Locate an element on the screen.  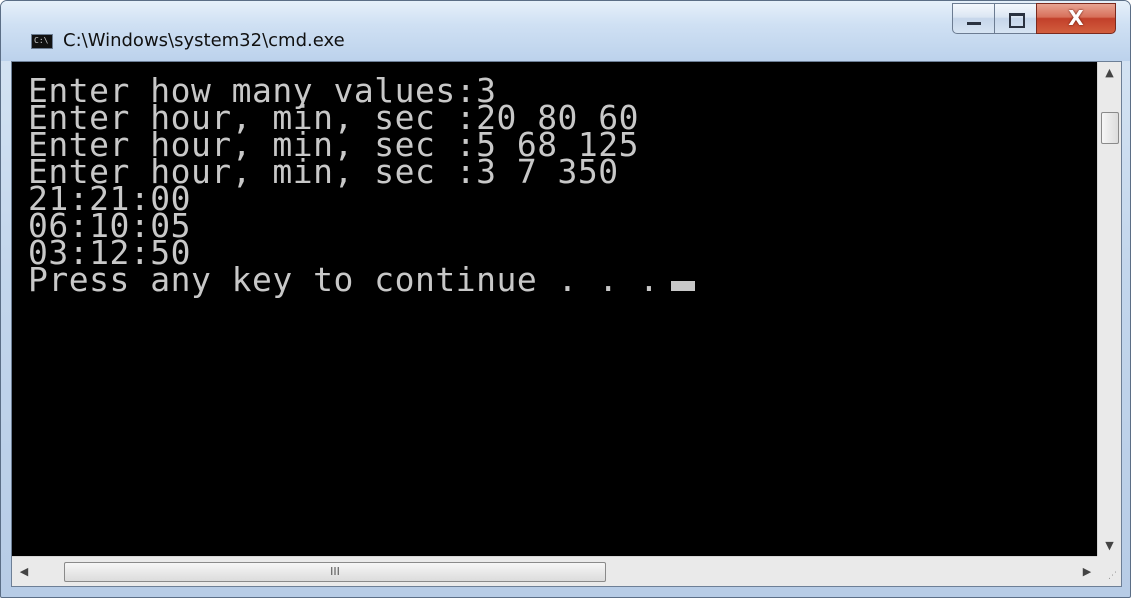
vertical-scrollbar: ▲ ▼ is located at coordinates (1109, 309).